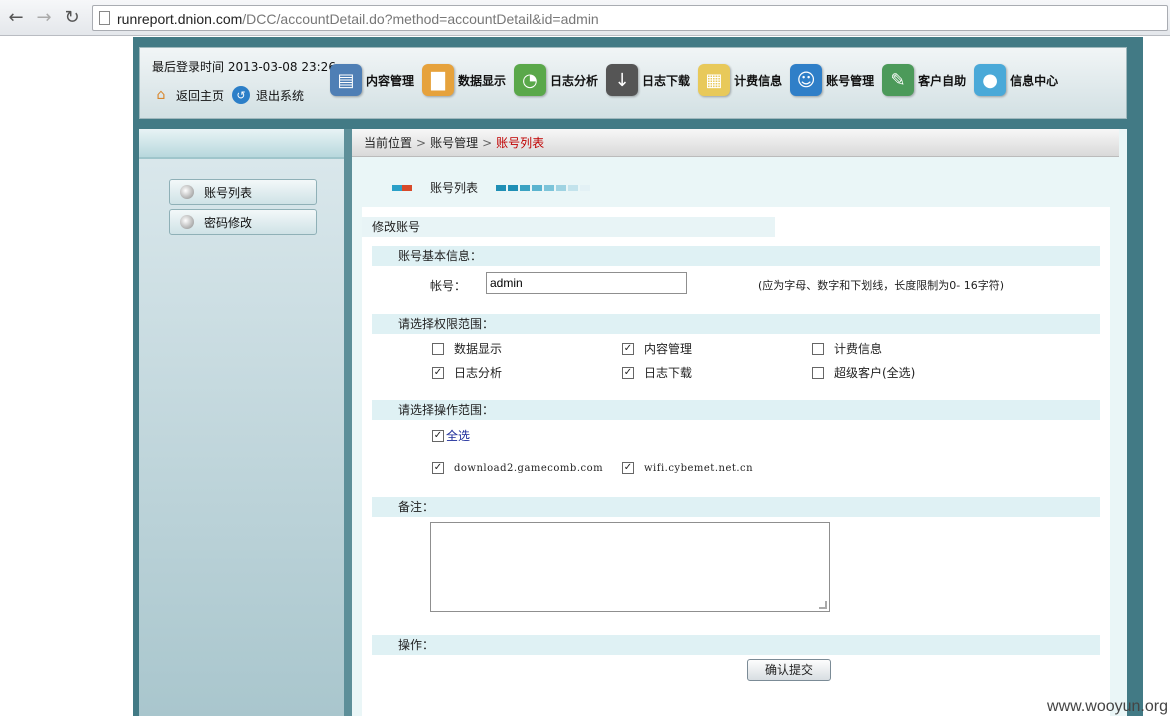 This screenshot has width=1170, height=716. I want to click on bar-chart-icon: ▇, so click(438, 80).